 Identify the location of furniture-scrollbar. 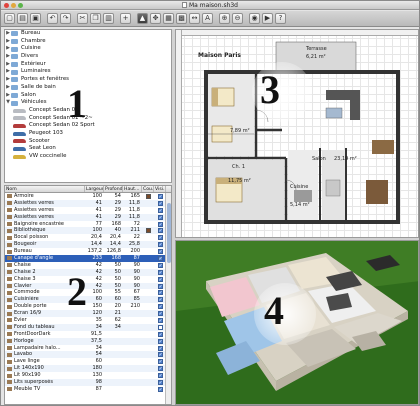
(168, 298).